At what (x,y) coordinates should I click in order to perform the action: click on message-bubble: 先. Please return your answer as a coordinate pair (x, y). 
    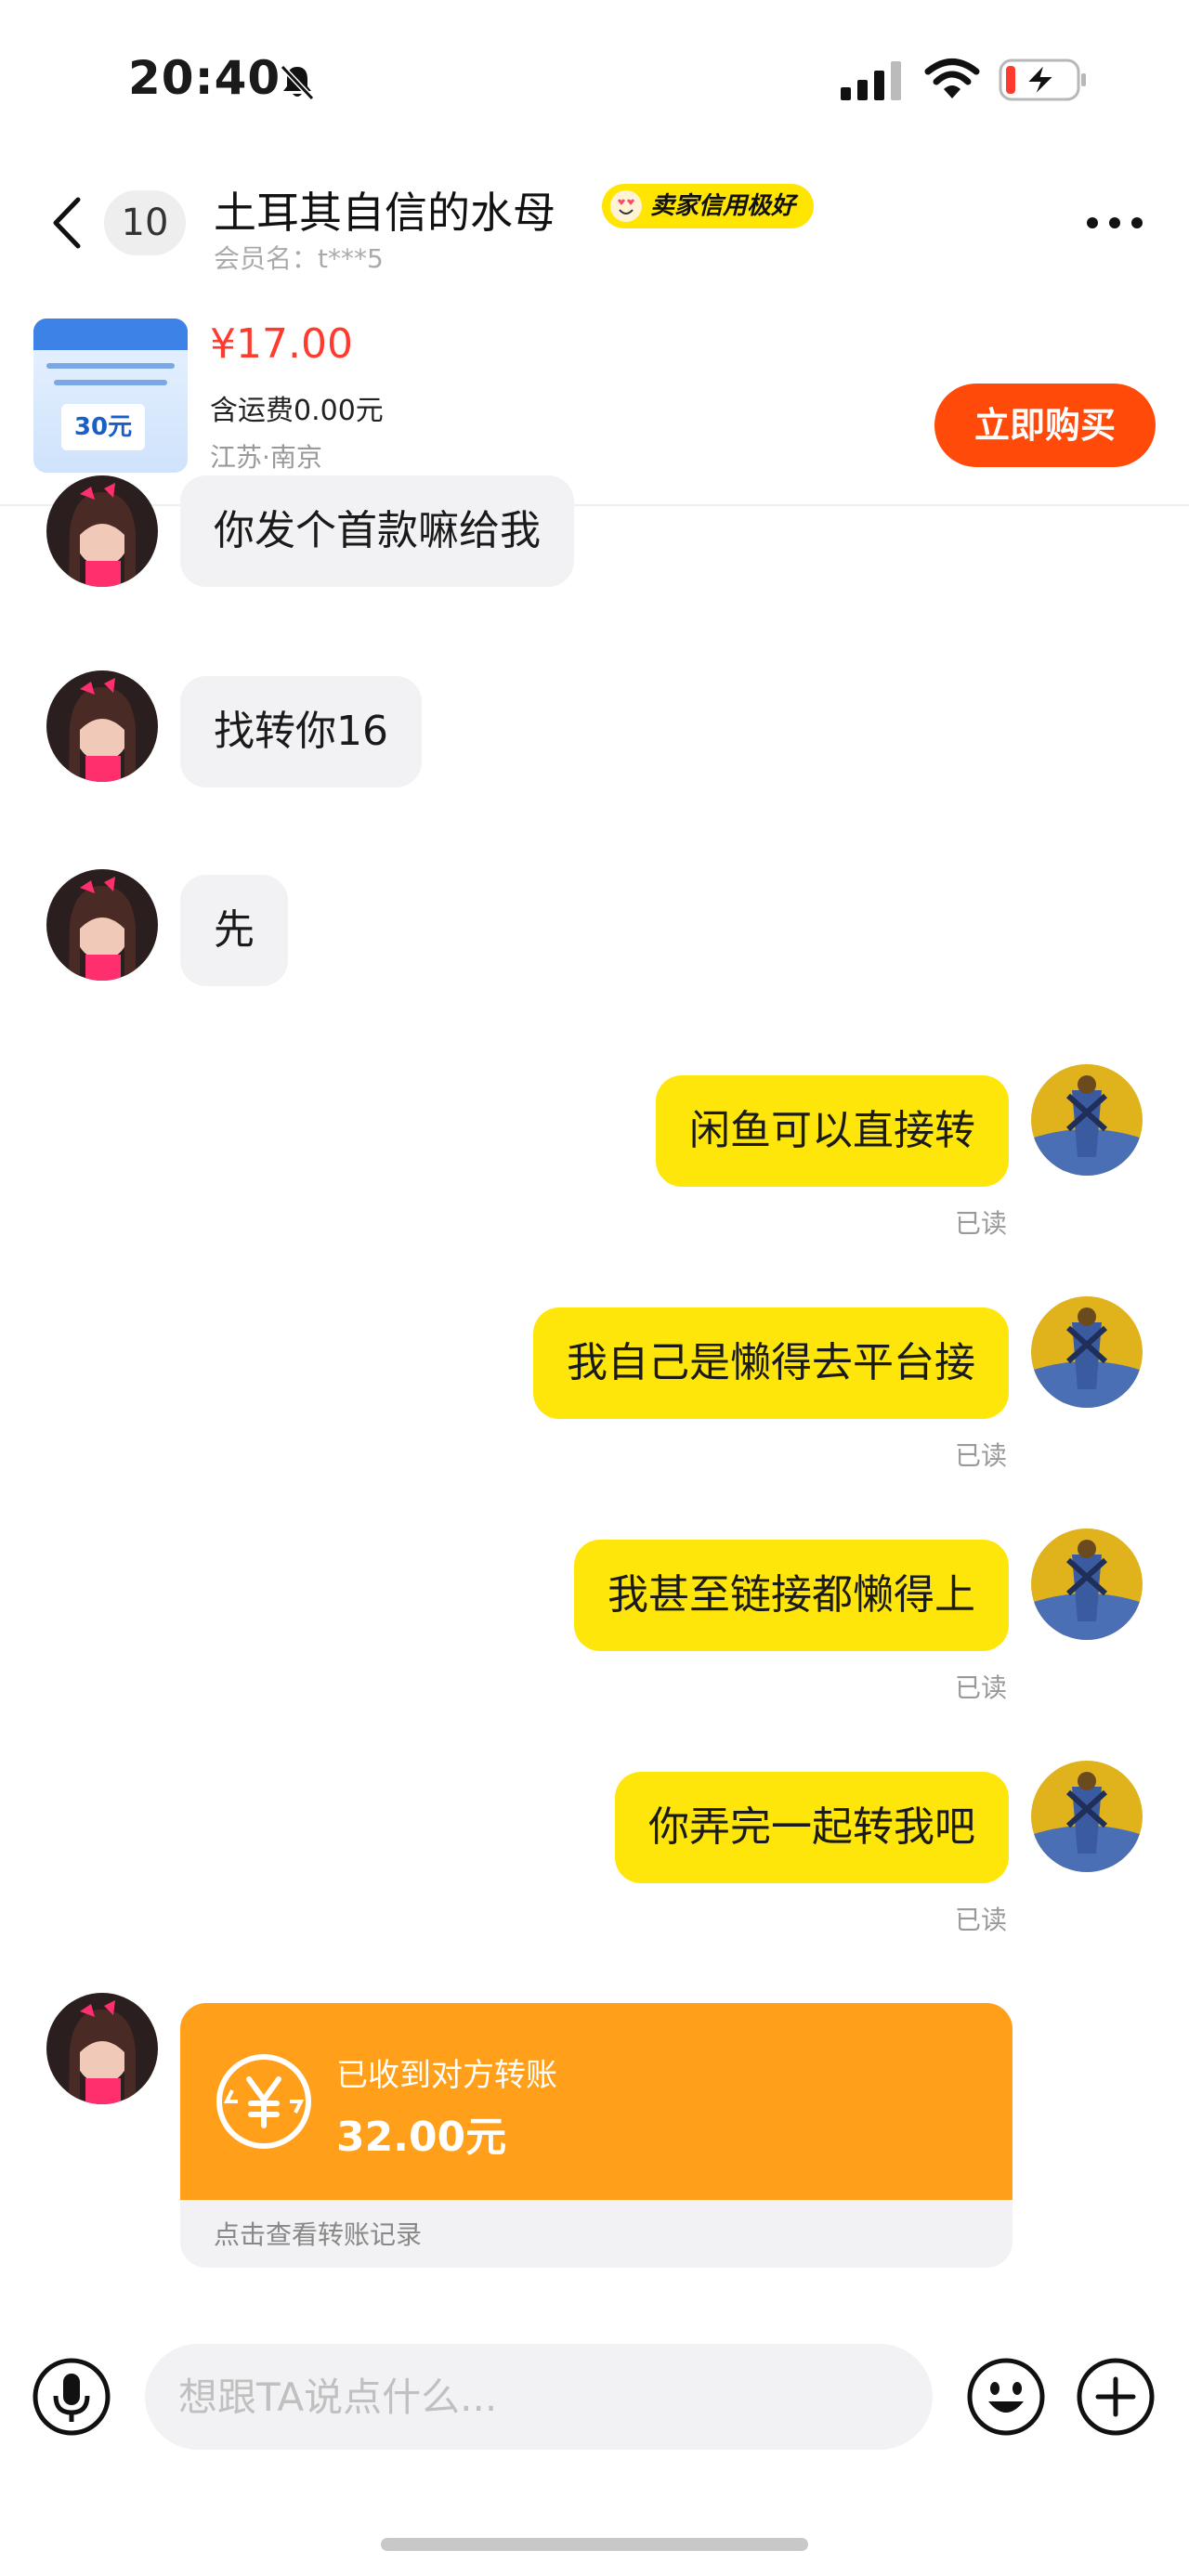
    Looking at the image, I should click on (234, 931).